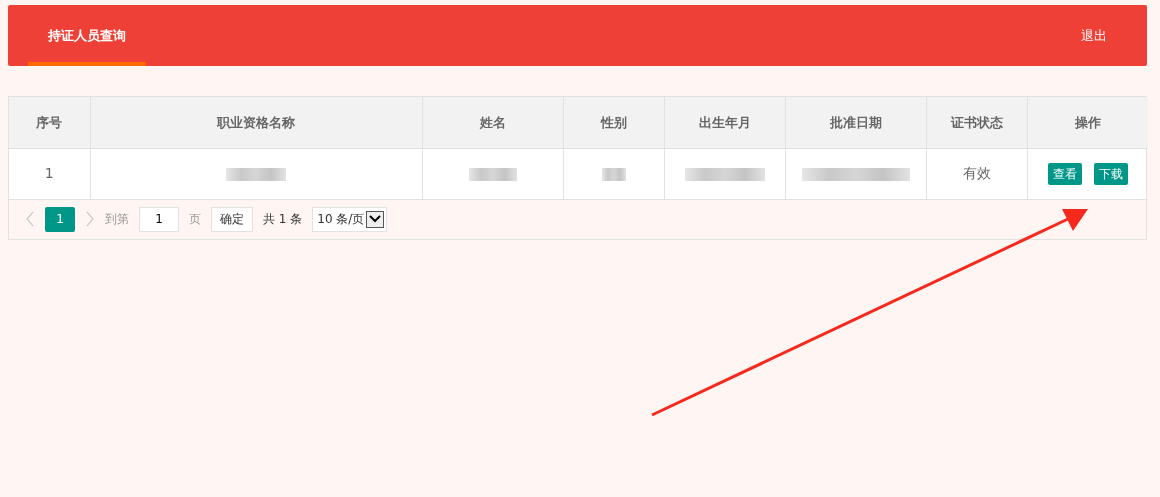 This screenshot has width=1160, height=497. I want to click on logout-link: 退出, so click(1094, 35).